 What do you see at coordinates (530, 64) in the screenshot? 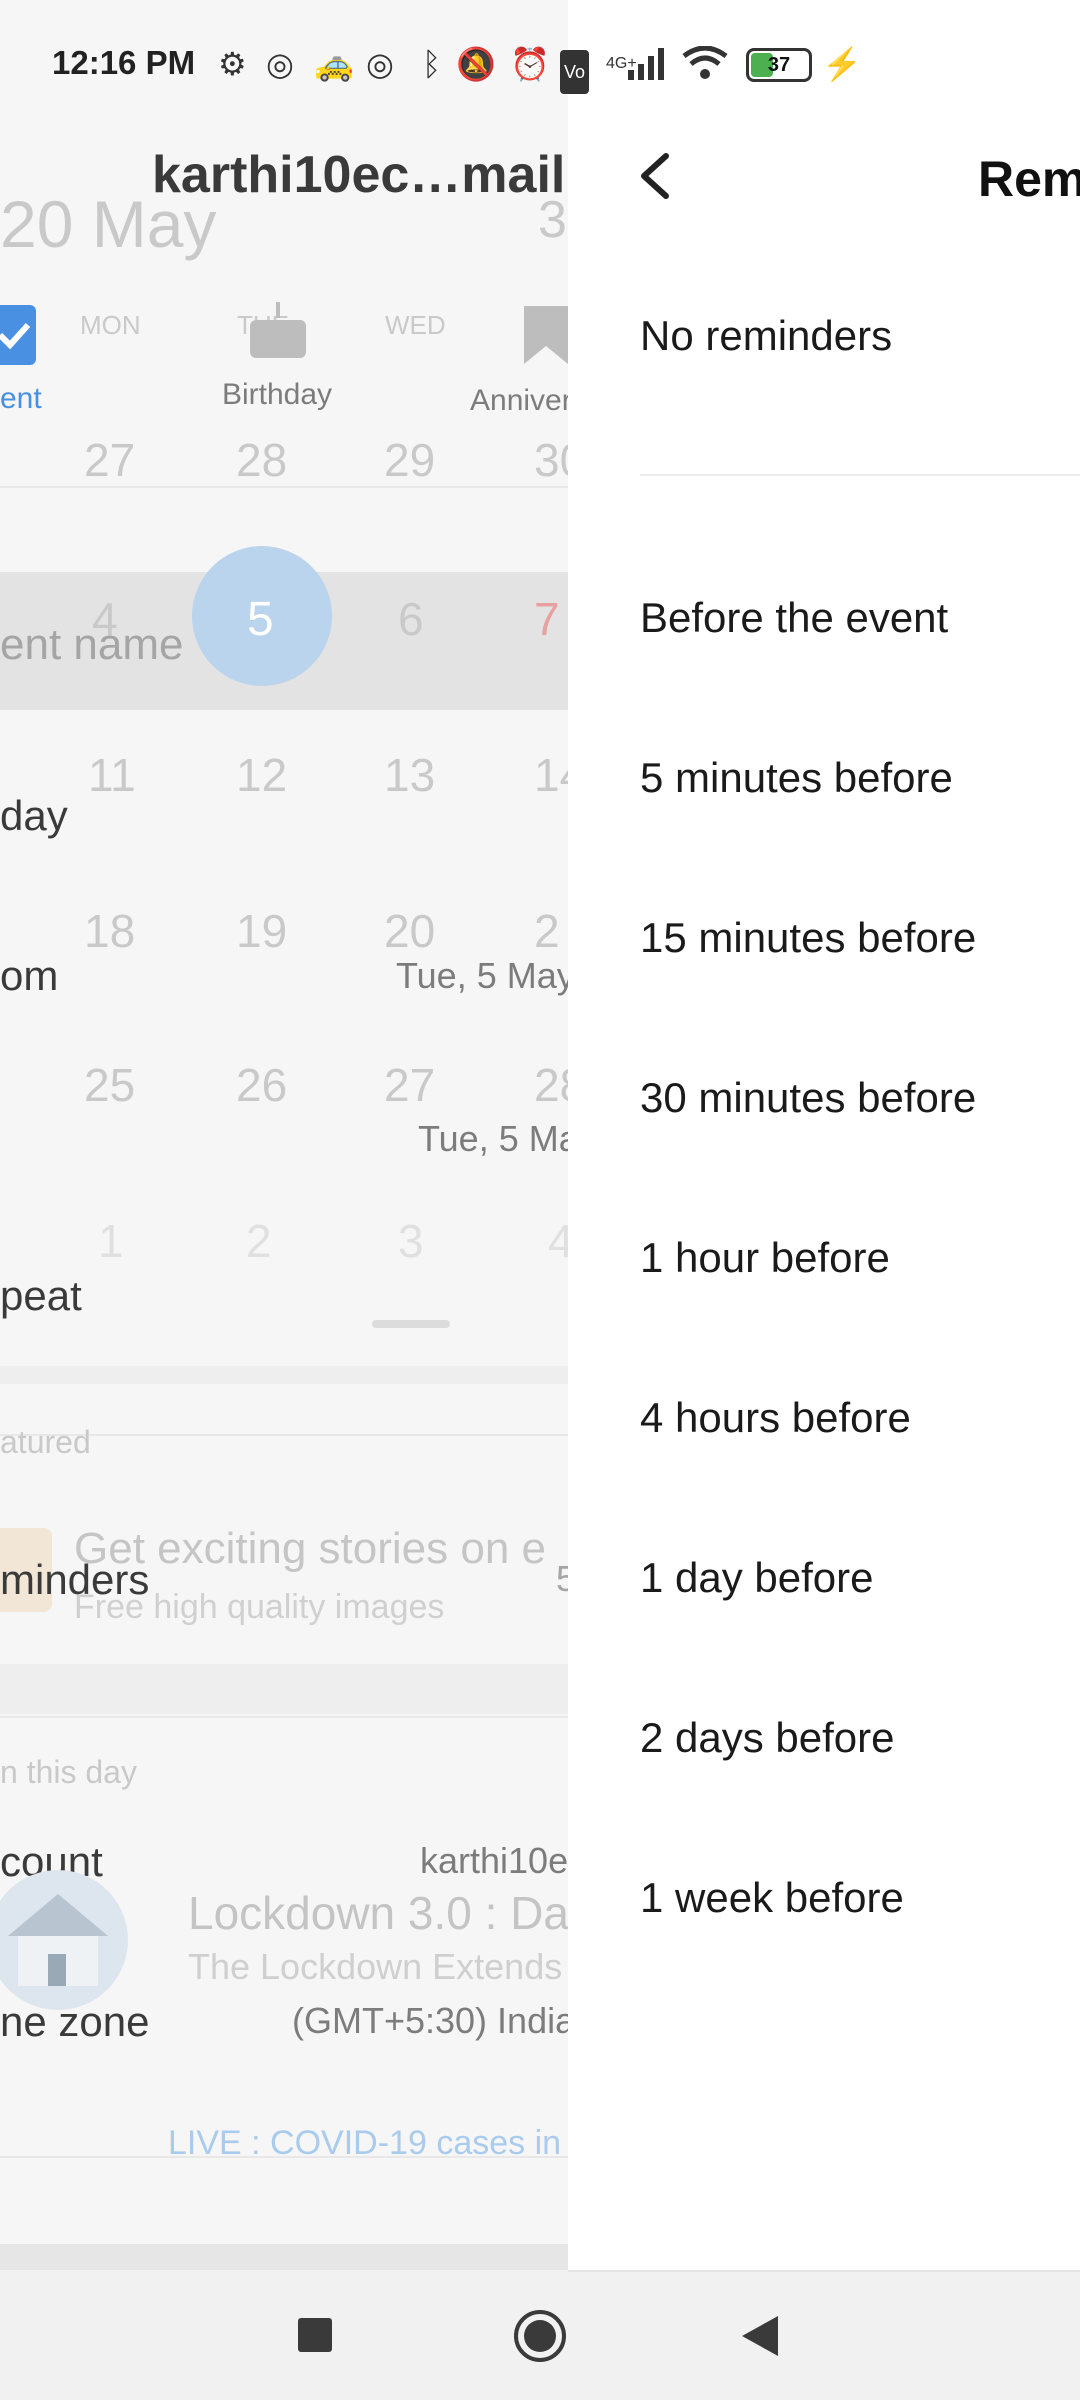
I see `alarm-icon: ⏰` at bounding box center [530, 64].